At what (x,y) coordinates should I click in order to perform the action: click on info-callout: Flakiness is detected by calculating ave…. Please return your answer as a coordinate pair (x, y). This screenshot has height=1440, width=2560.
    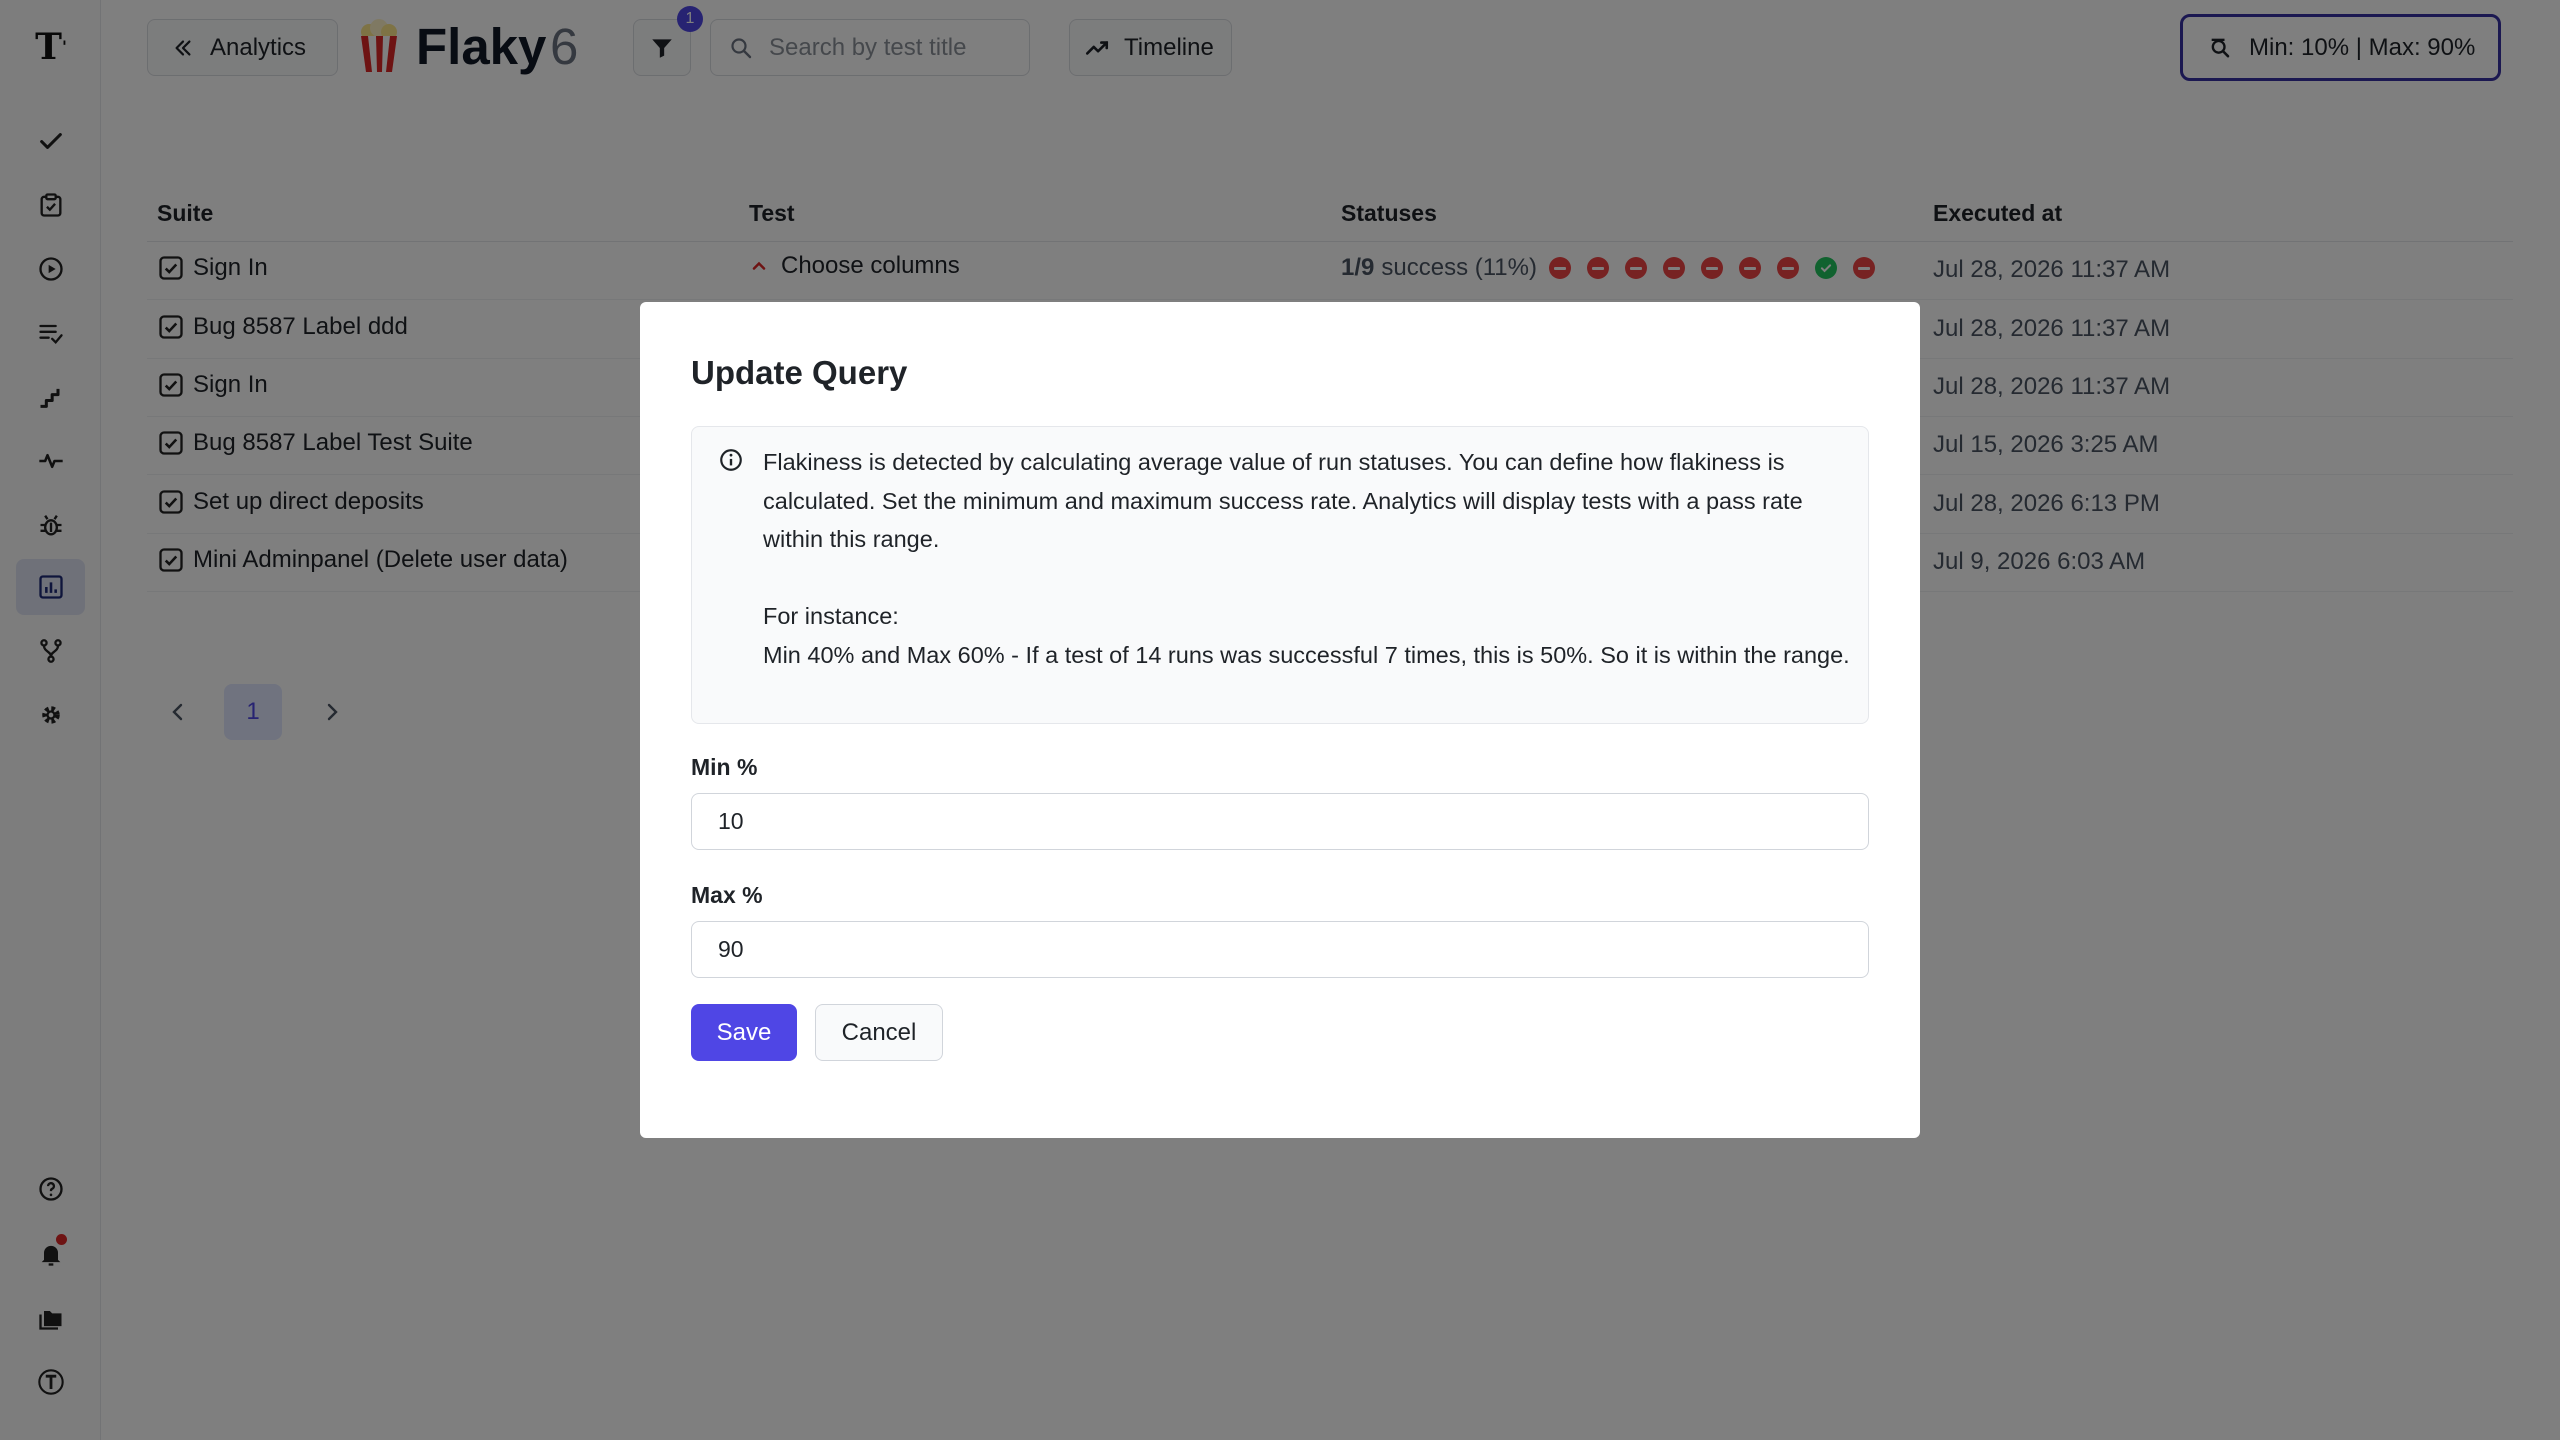
    Looking at the image, I should click on (1280, 575).